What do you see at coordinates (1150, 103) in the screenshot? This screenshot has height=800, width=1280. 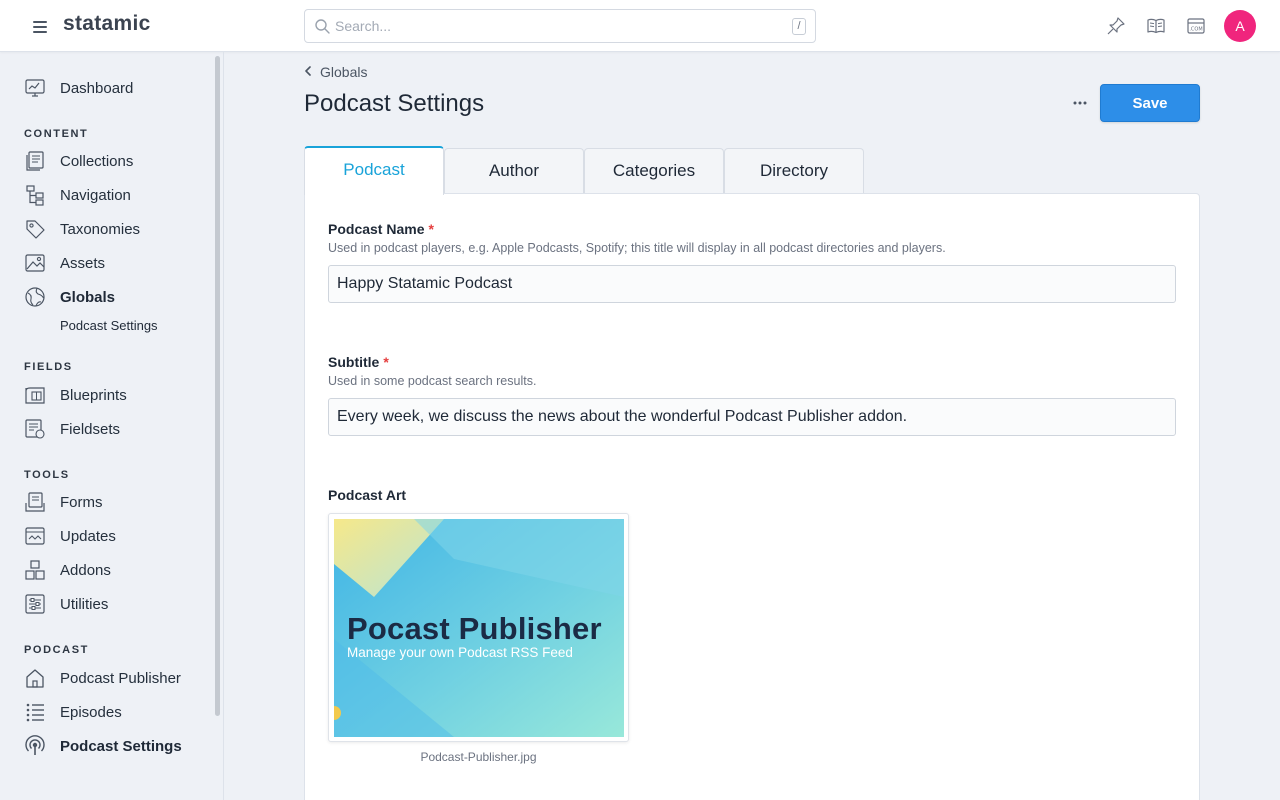 I see `save-button: Save` at bounding box center [1150, 103].